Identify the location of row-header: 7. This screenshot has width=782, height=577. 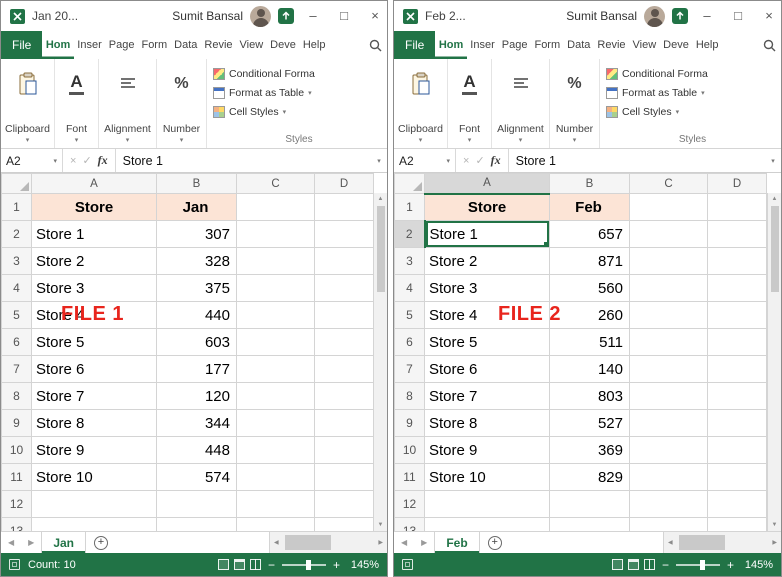
(16, 369).